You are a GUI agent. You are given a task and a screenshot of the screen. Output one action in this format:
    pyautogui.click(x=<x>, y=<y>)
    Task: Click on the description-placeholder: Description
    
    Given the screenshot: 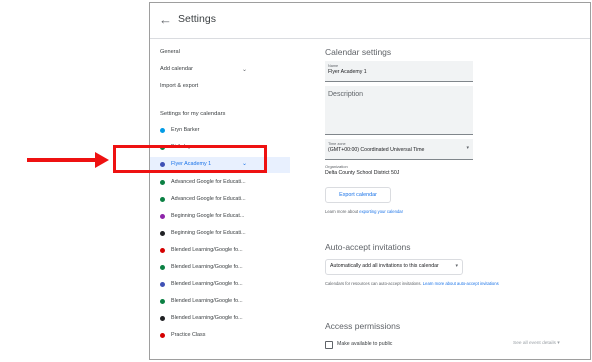 What is the action you would take?
    pyautogui.click(x=346, y=94)
    